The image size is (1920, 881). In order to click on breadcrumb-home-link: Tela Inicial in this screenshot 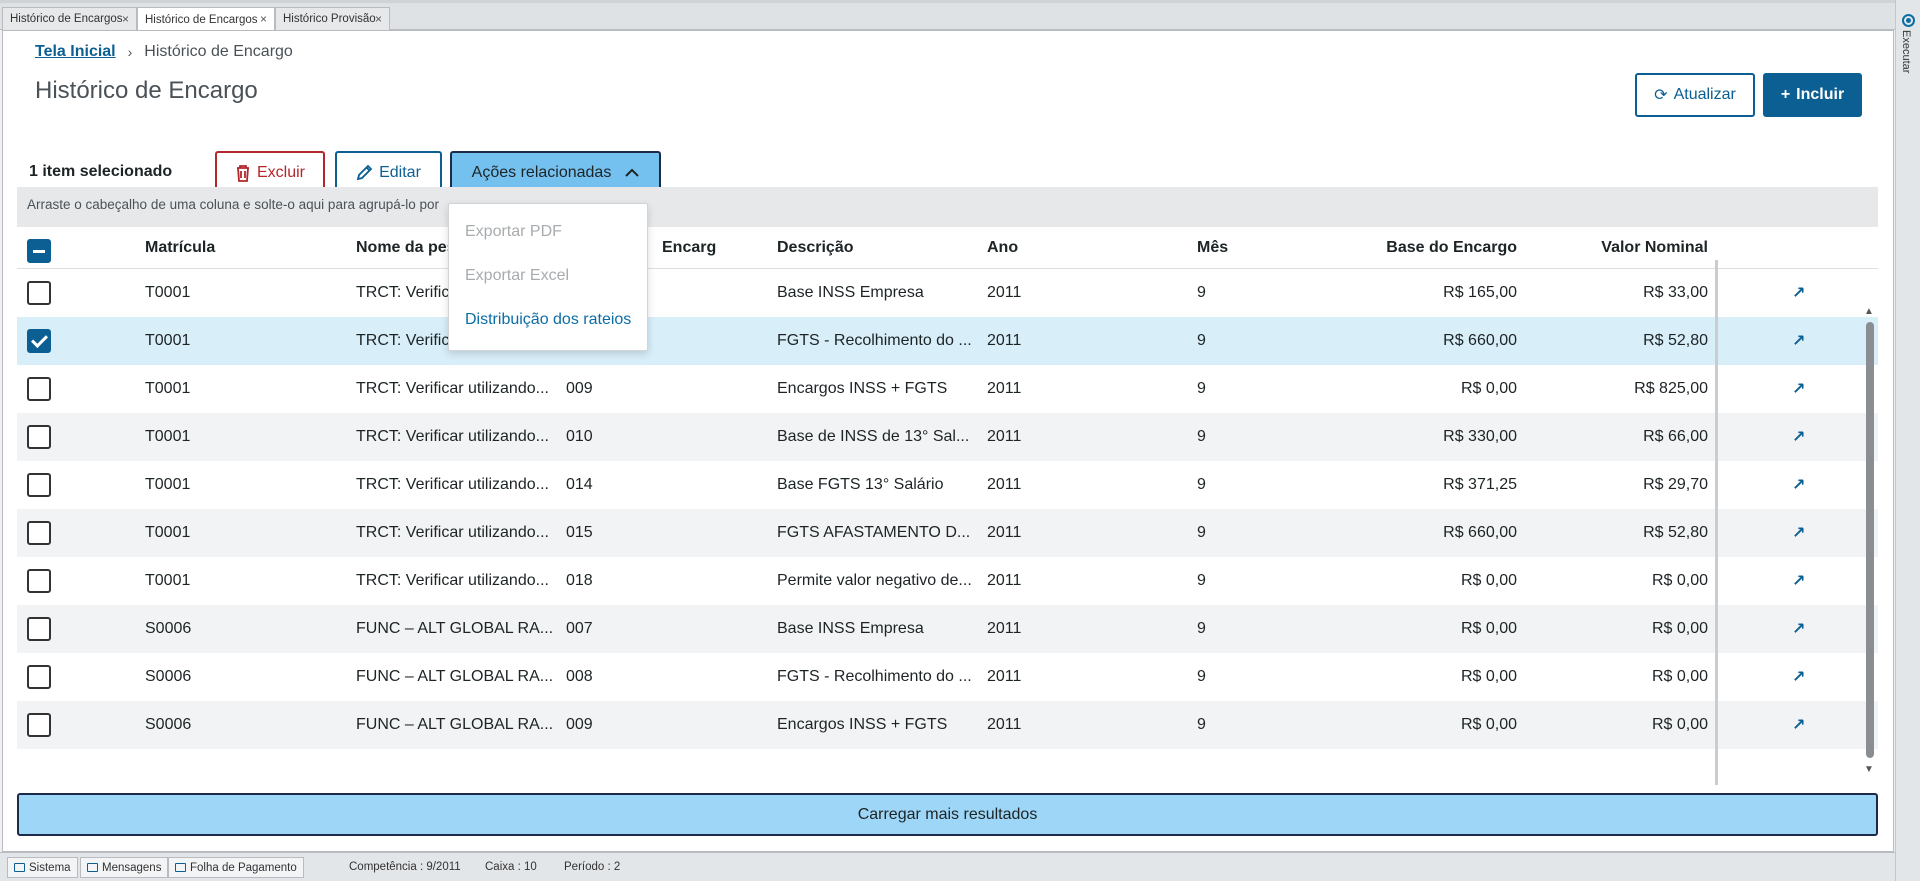, I will do `click(75, 52)`.